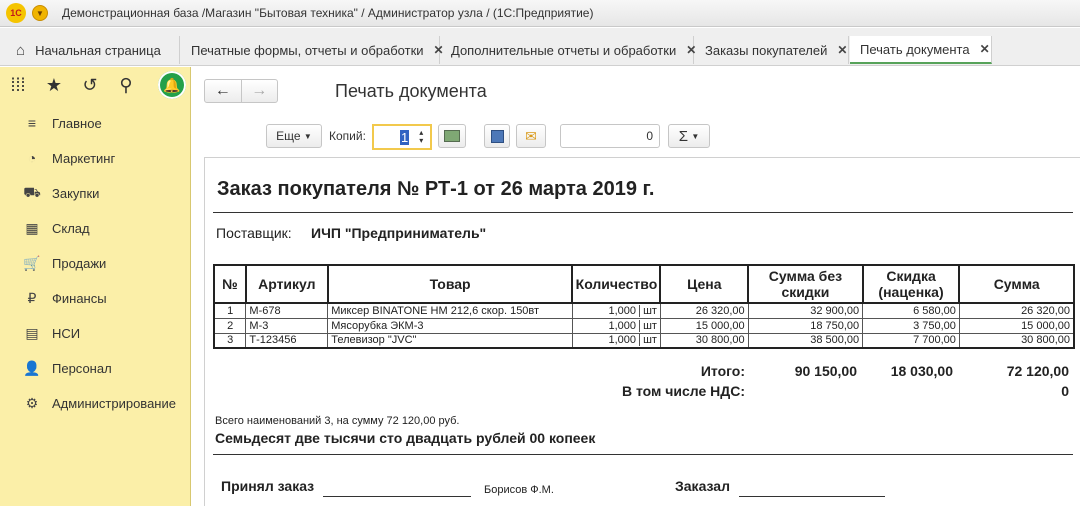  What do you see at coordinates (32, 191) in the screenshot?
I see `truck-icon: ⛟` at bounding box center [32, 191].